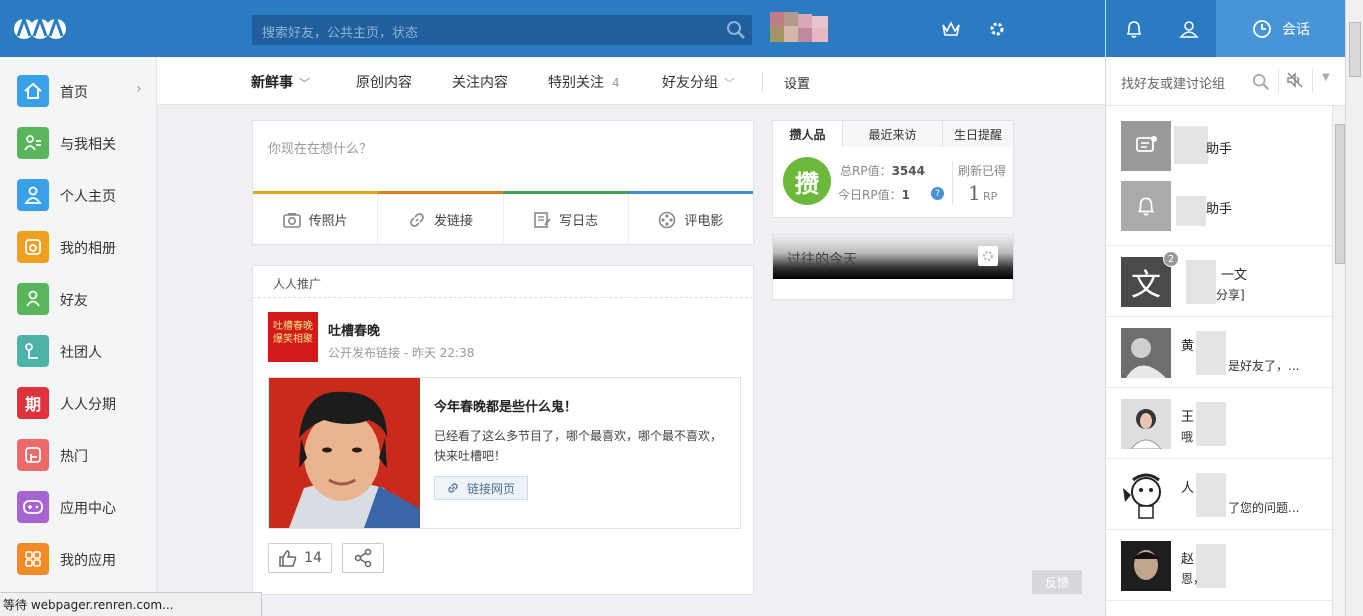 Image resolution: width=1363 pixels, height=616 pixels. Describe the element at coordinates (1193, 579) in the screenshot. I see `conversation-message: 恩，` at that location.